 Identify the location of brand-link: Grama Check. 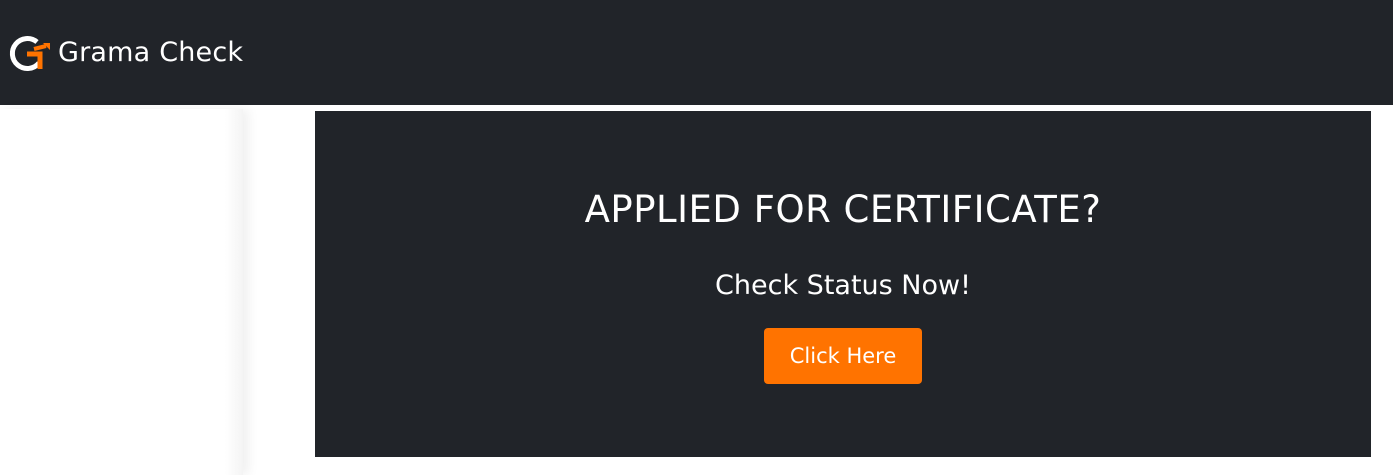
(124, 53).